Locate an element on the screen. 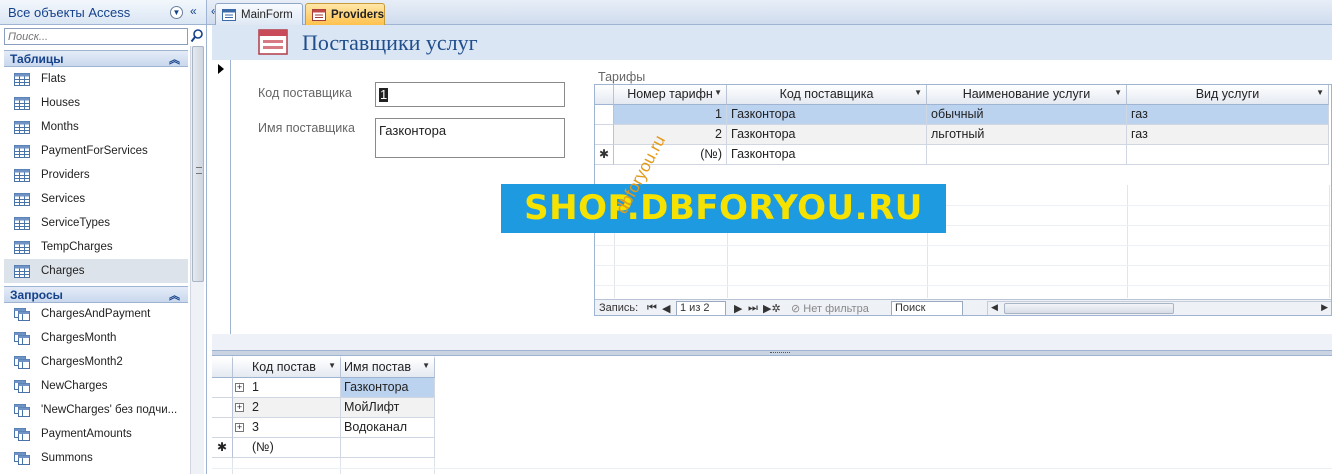  last-record-button: ⏭ is located at coordinates (753, 308).